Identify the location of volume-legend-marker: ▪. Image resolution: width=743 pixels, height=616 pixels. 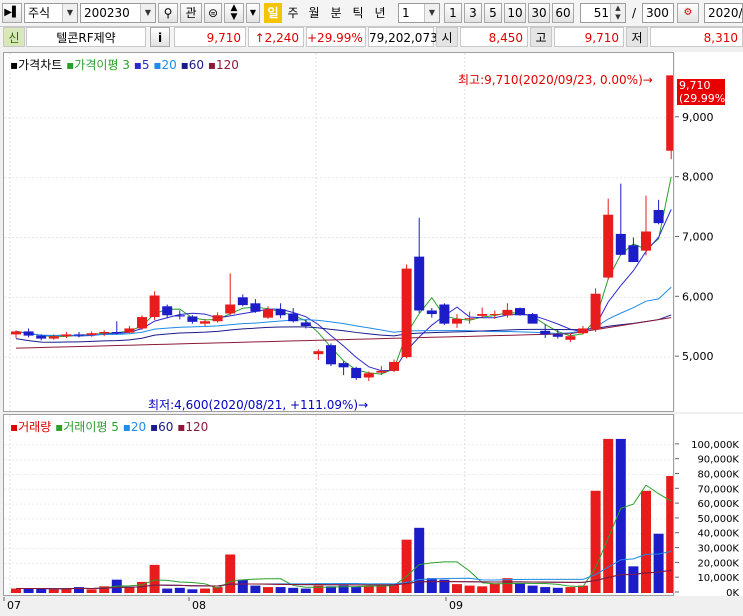
(14, 427).